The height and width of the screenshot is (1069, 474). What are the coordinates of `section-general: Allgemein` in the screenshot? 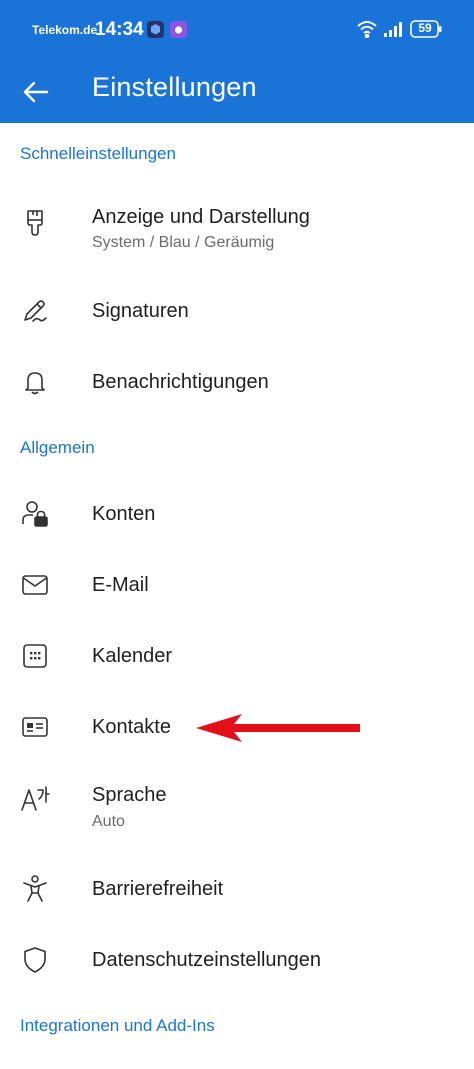 It's located at (57, 447).